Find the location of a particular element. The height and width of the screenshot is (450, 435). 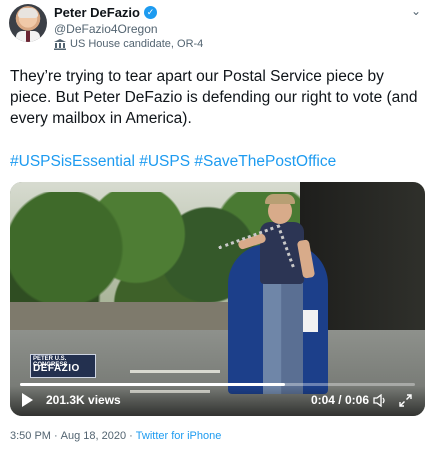

account-label-text: US House candidate, OR-4 is located at coordinates (137, 44).